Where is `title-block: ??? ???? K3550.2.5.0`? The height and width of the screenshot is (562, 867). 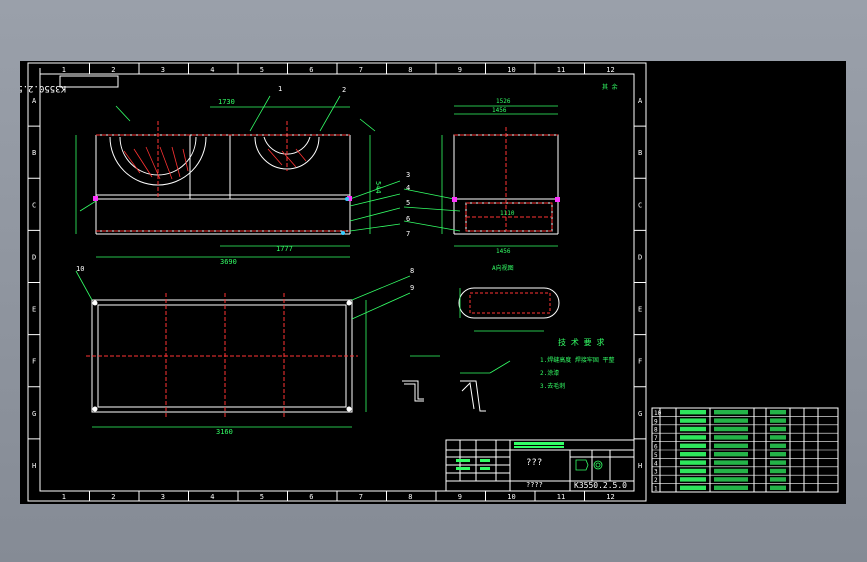
title-block: ??? ???? K3550.2.5.0 is located at coordinates (540, 465).